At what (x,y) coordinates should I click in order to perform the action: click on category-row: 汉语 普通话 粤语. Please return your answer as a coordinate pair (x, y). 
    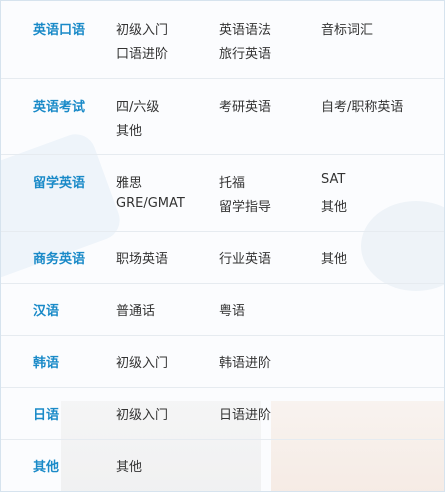
    Looking at the image, I should click on (222, 309).